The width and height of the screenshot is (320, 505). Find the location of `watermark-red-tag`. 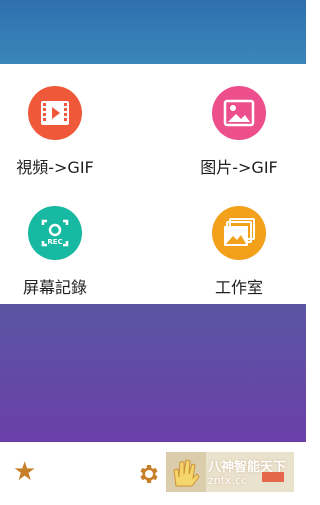

watermark-red-tag is located at coordinates (273, 477).